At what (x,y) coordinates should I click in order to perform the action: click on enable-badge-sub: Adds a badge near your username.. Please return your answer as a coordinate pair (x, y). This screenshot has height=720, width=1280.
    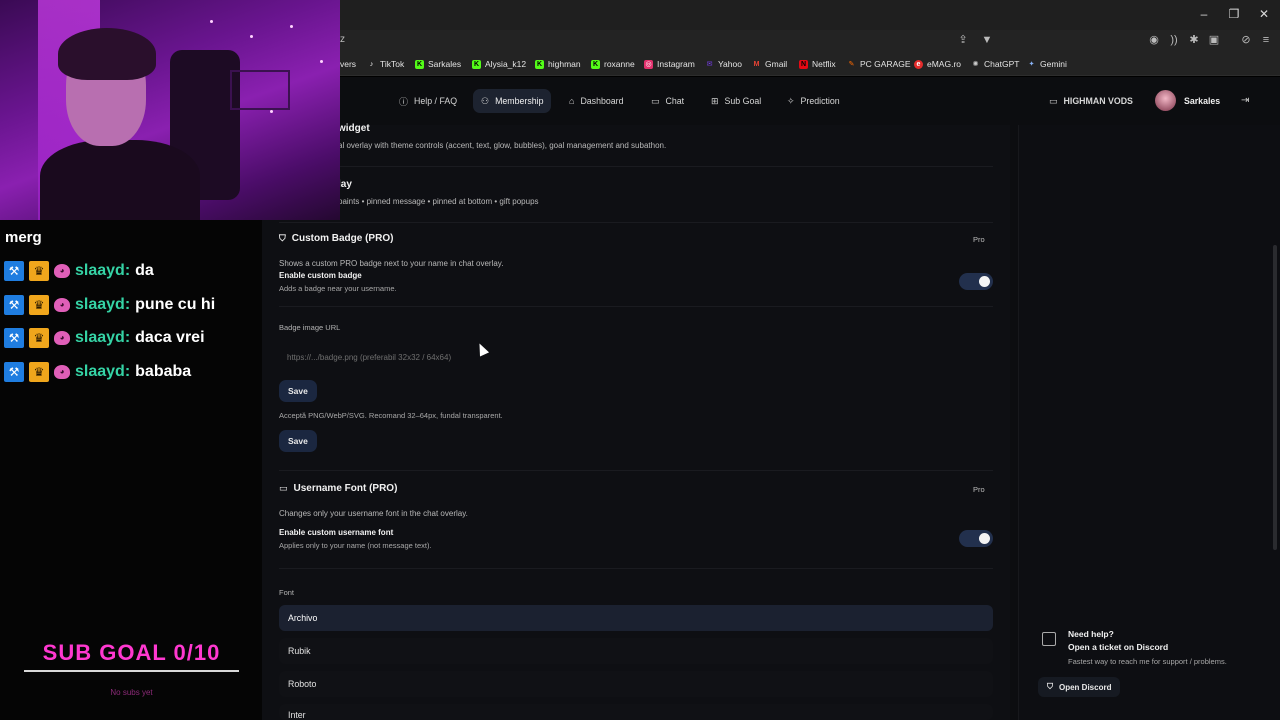
    Looking at the image, I should click on (338, 288).